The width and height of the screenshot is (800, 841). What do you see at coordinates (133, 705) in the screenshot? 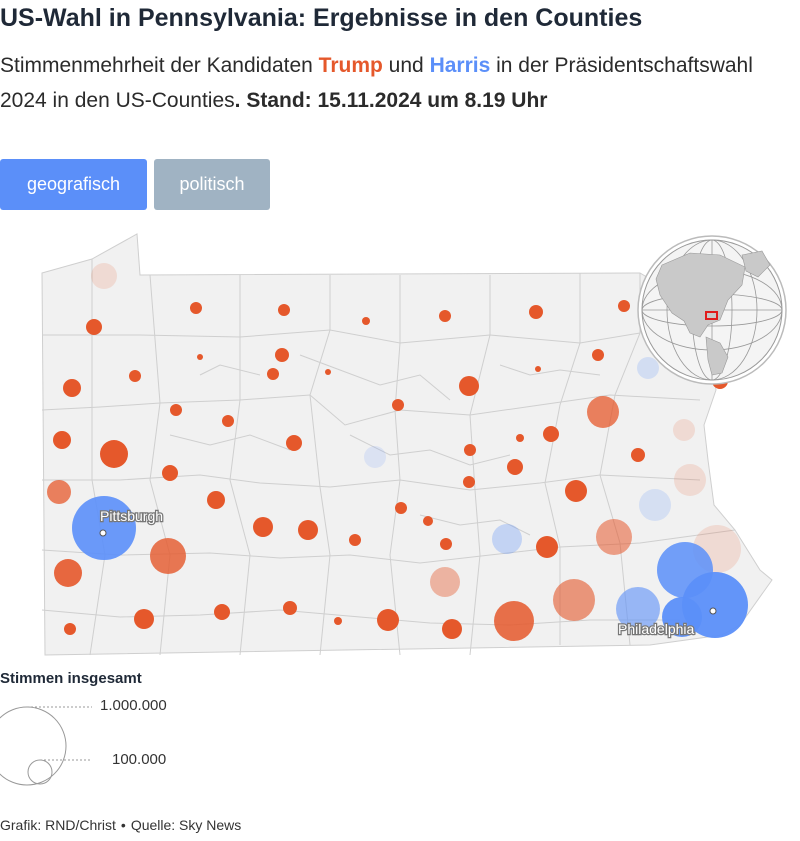
I see `legend-label-large: 1.000.000` at bounding box center [133, 705].